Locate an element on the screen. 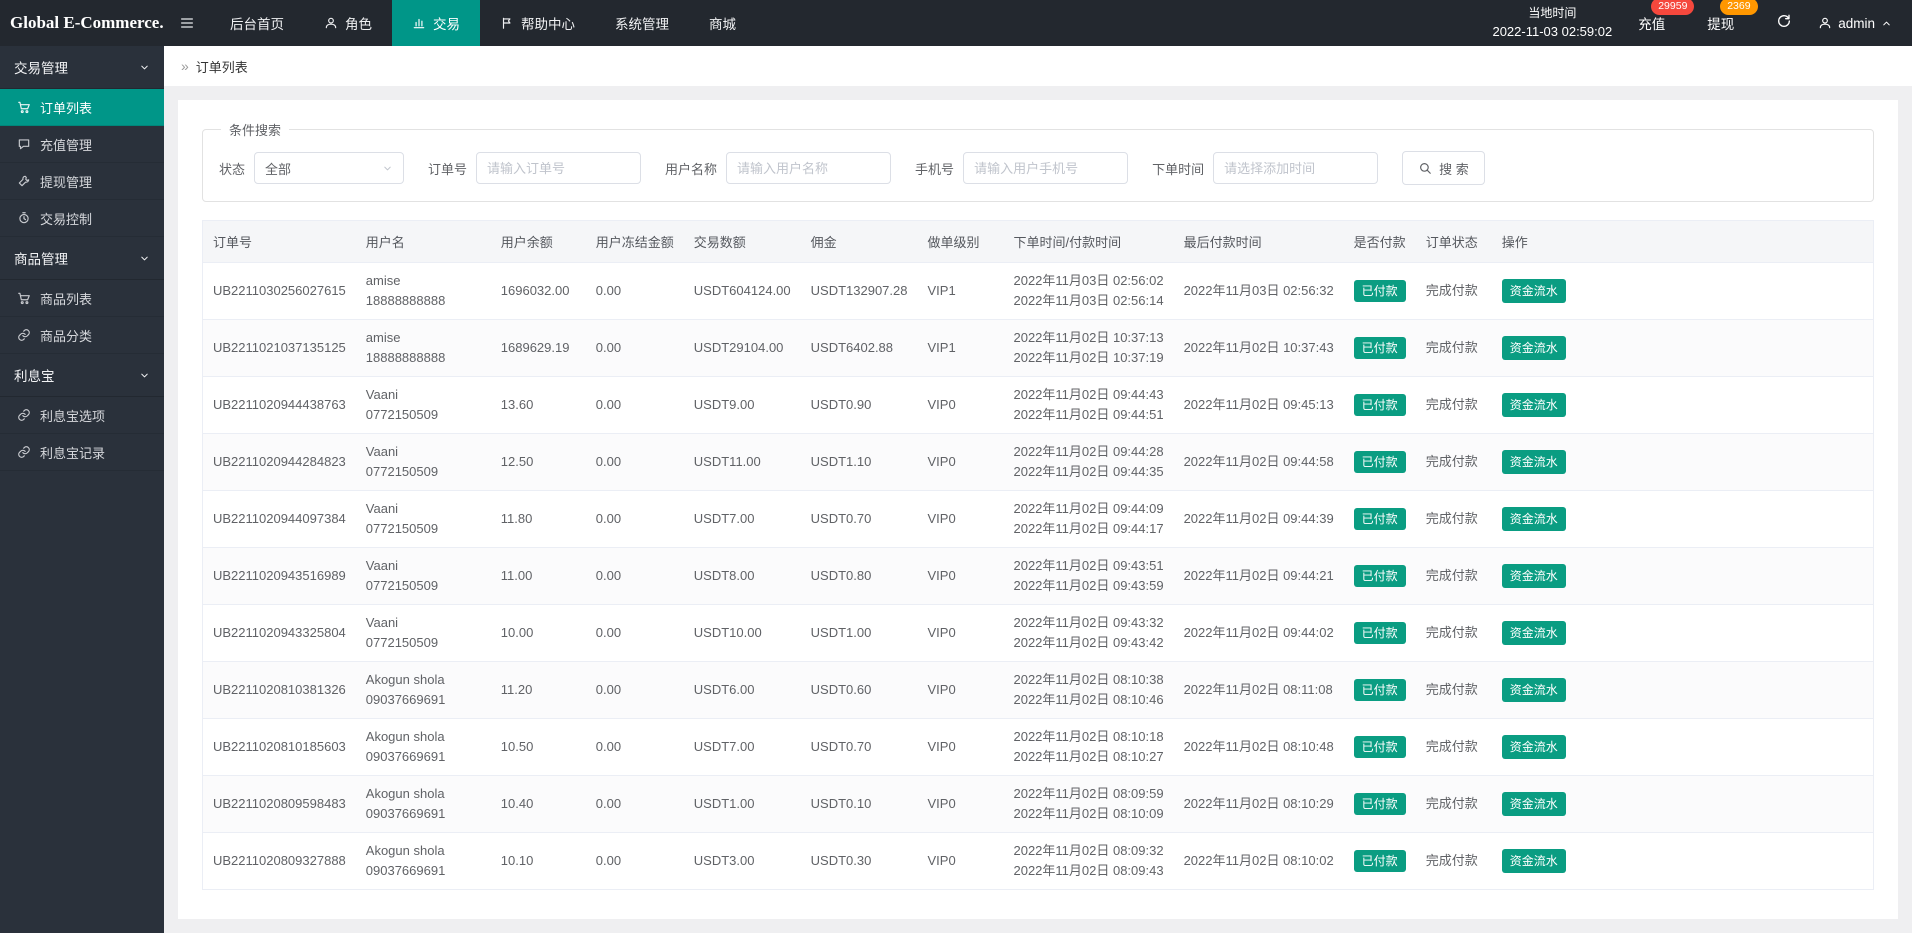  sidebar-item-label: 利息宝记录 is located at coordinates (73, 453).